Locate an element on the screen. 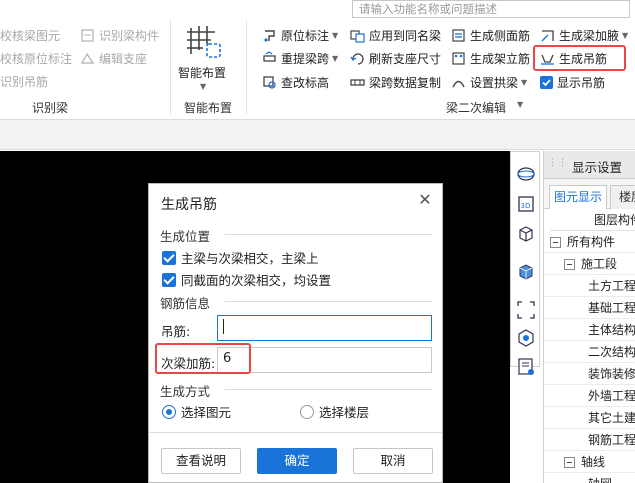 The image size is (635, 483). reextract-label: 重提梁跨 is located at coordinates (305, 58).